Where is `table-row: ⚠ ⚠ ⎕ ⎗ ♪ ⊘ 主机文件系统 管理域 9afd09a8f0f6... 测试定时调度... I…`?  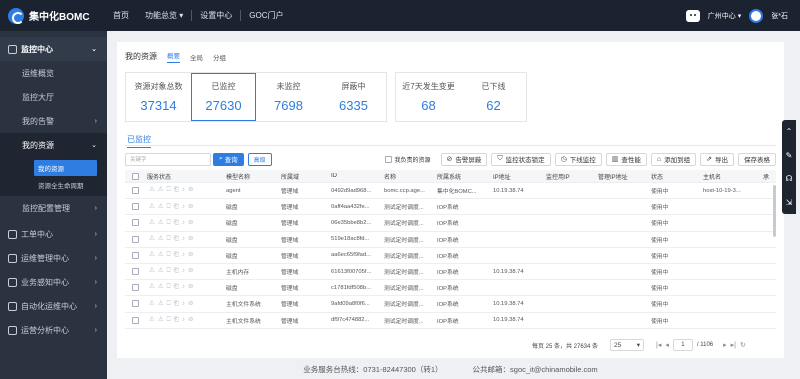
table-row: ⚠ ⚠ ⎕ ⎗ ♪ ⊘ 主机文件系统 管理域 9afd09a8f0f6... 测试定时调度... I… is located at coordinates (450, 304).